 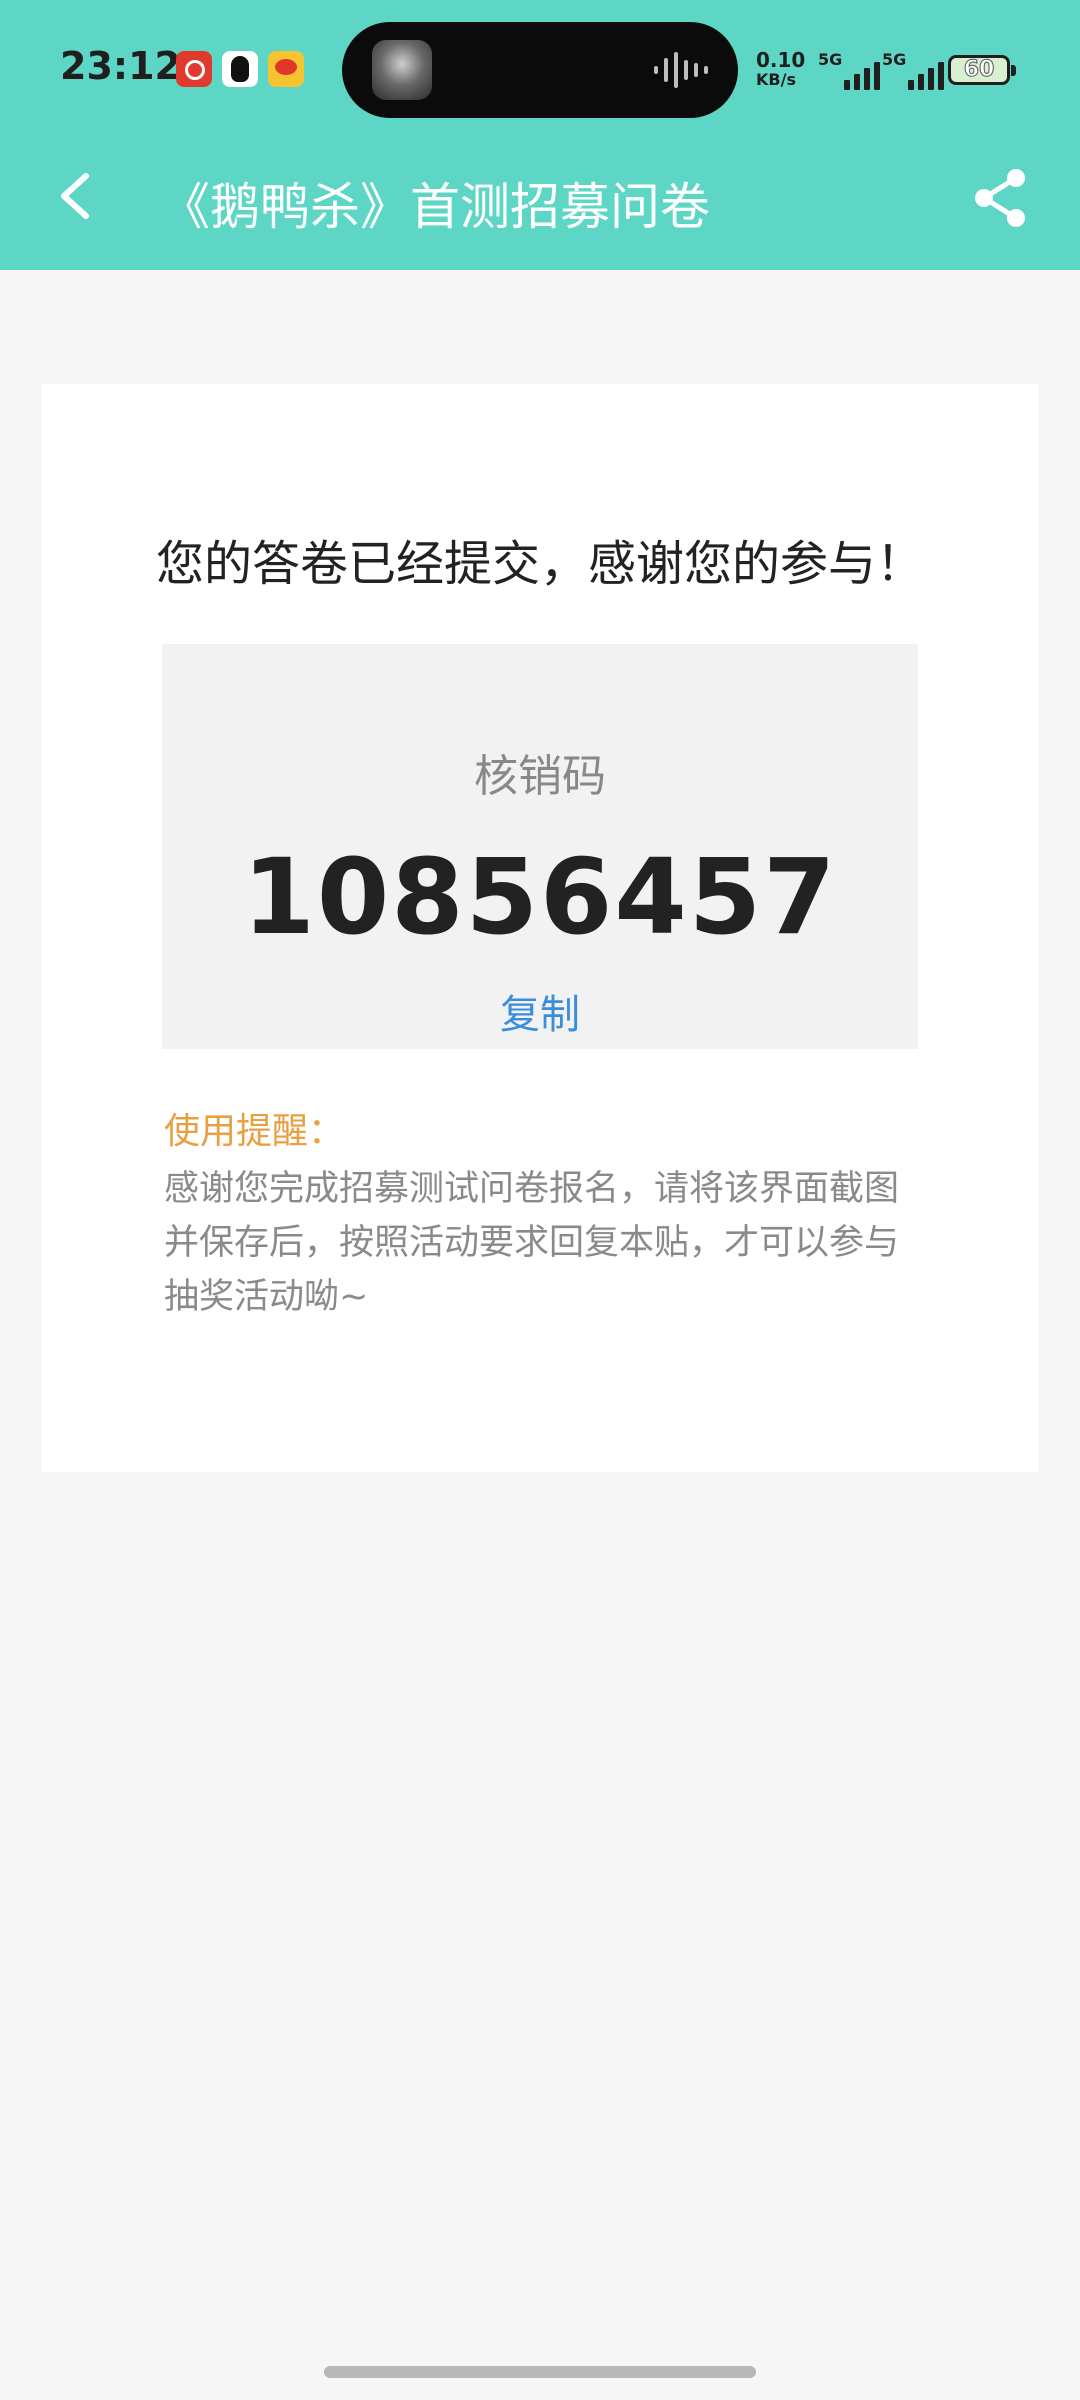 What do you see at coordinates (781, 60) in the screenshot?
I see `network-speed-value: 0.10` at bounding box center [781, 60].